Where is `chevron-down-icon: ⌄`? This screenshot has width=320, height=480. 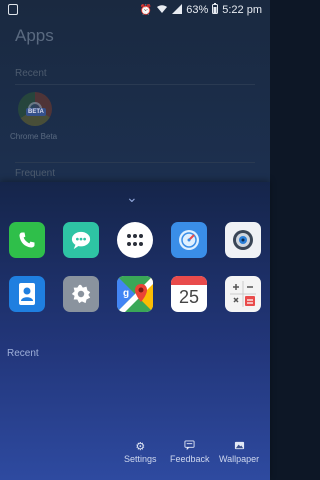 chevron-down-icon: ⌄ is located at coordinates (132, 197).